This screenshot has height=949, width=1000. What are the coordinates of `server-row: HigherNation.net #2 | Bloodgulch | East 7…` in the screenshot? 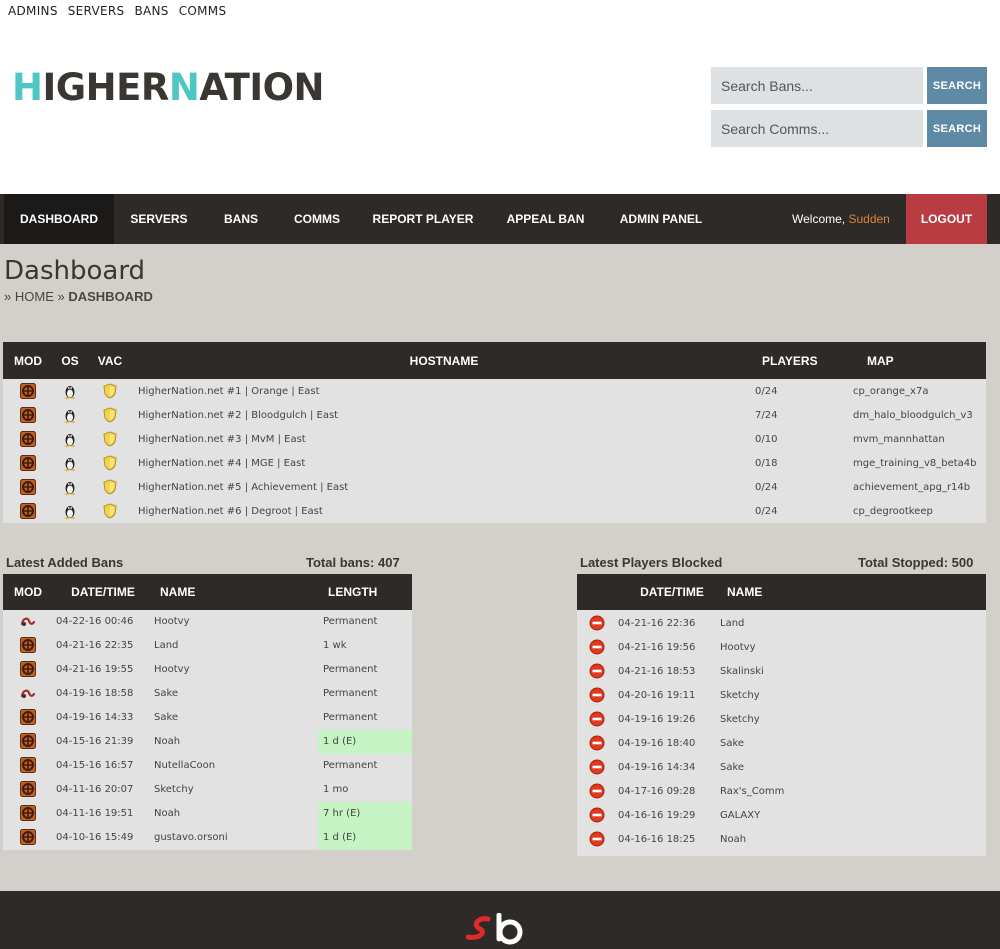 It's located at (494, 415).